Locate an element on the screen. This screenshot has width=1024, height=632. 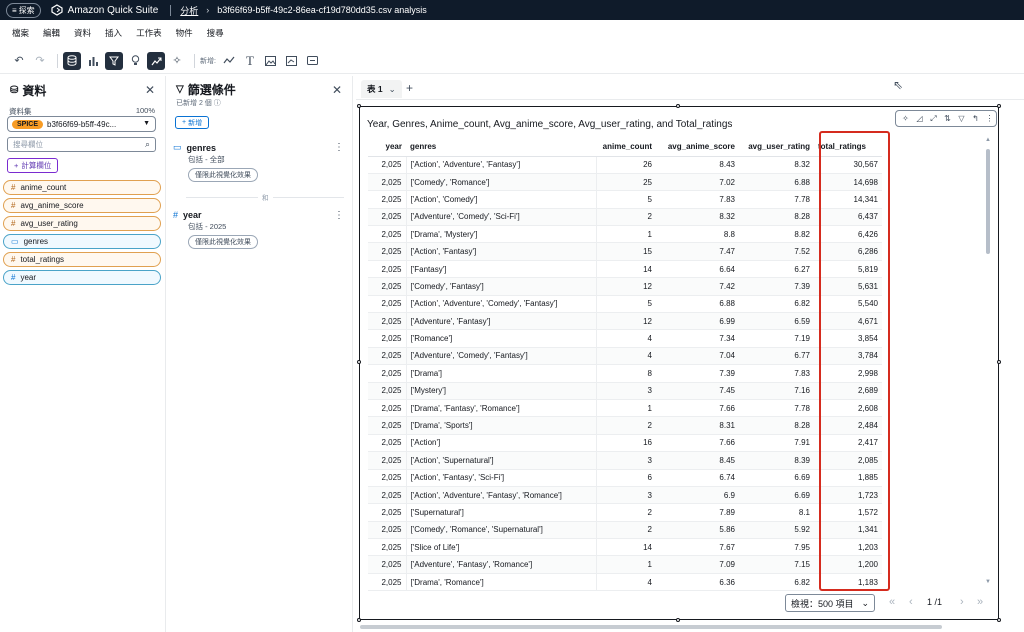
cell-genres: ['Drama'] is located at coordinates (501, 373).